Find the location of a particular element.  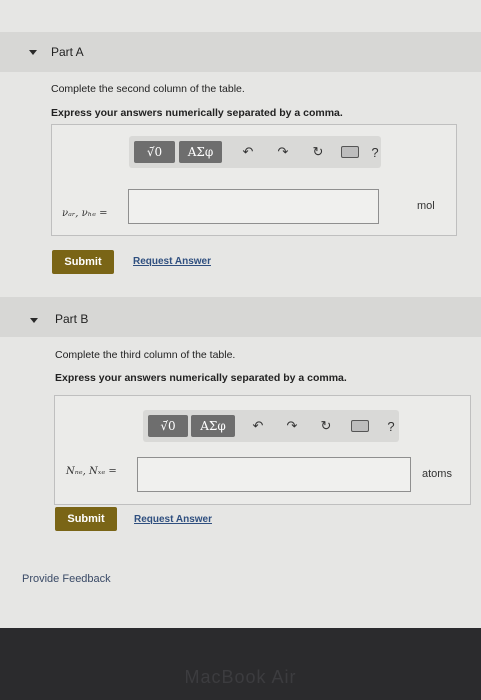

part-b-math-toolbar: √̄0 ΑΣφ ↶ ↷ ↻ ? is located at coordinates (271, 426).